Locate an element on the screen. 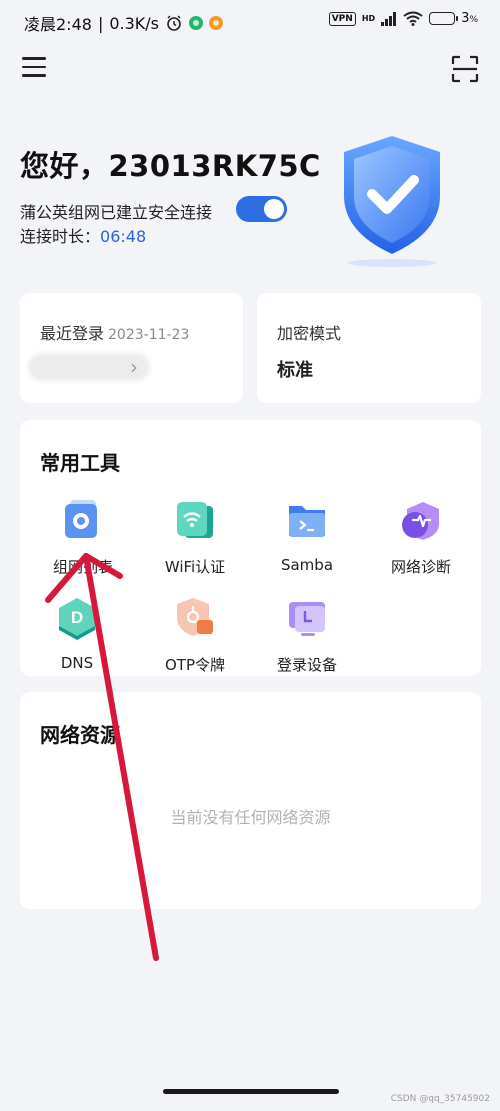  tool-samba: Samba is located at coordinates (307, 536).